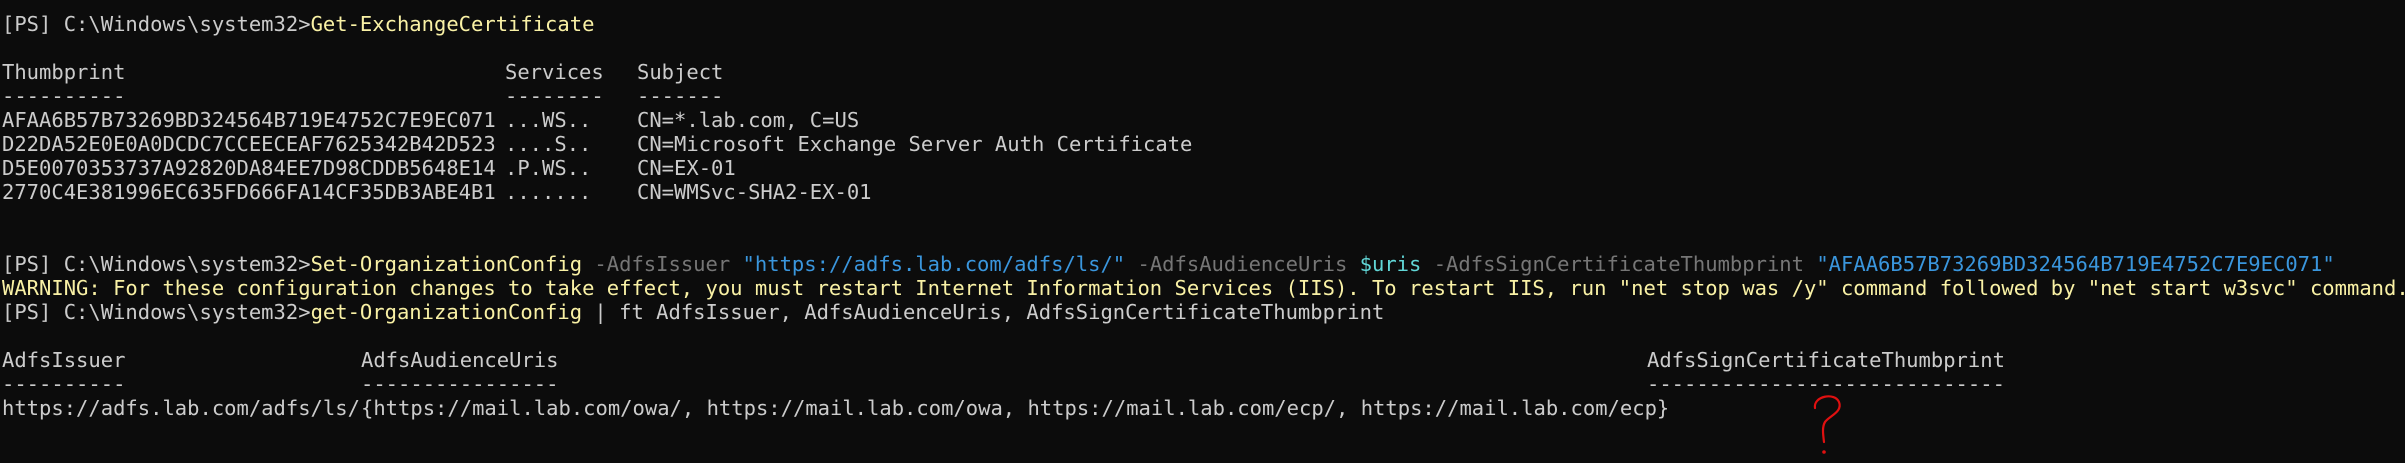  I want to click on table-header: AdfsAudienceUris, so click(460, 360).